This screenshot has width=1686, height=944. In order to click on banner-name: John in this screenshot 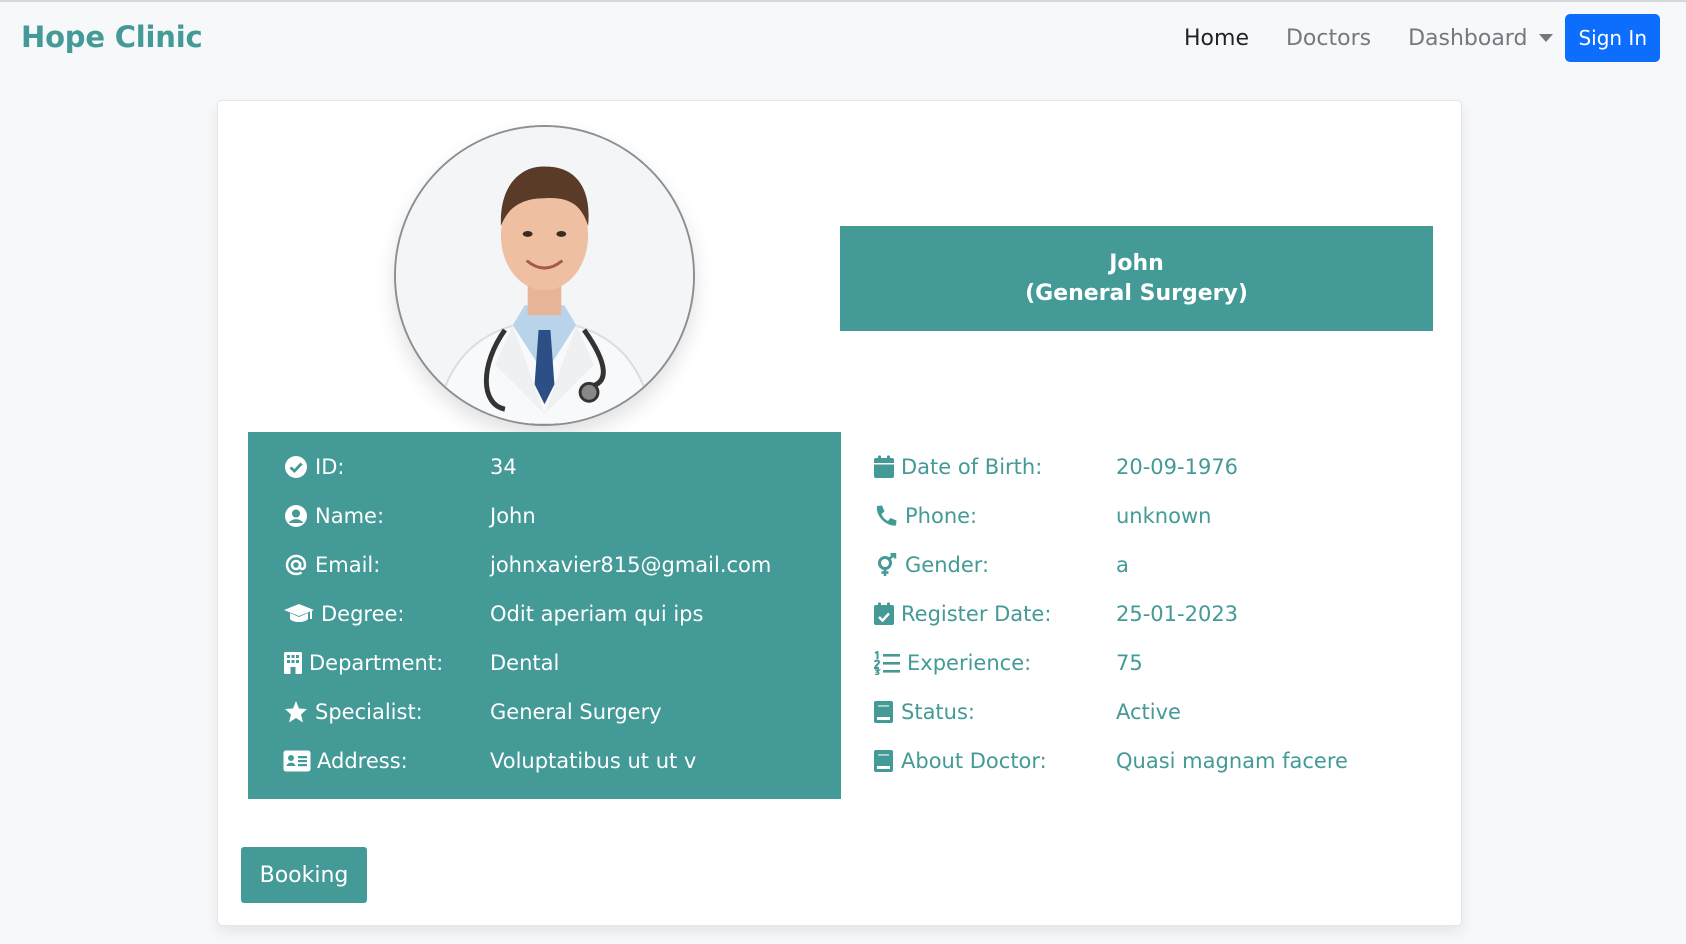, I will do `click(1136, 263)`.